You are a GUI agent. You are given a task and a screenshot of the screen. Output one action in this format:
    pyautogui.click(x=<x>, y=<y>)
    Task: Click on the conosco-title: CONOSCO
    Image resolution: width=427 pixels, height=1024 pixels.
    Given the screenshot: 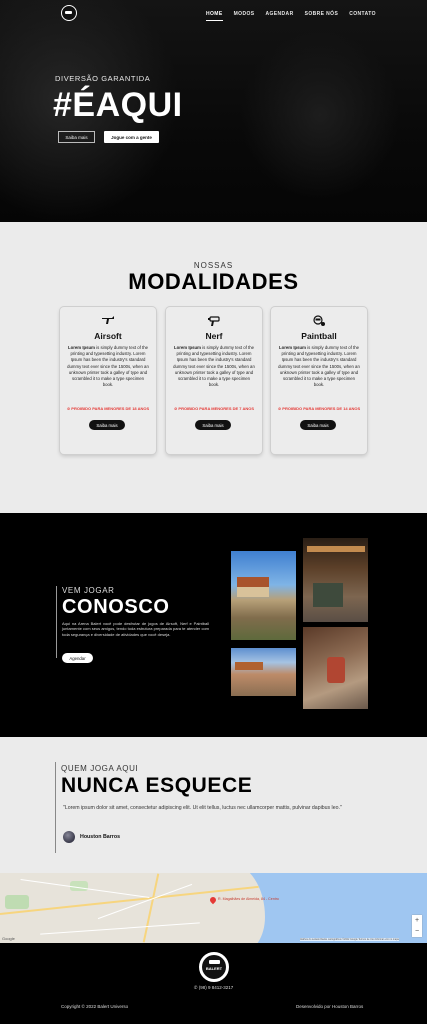 What is the action you would take?
    pyautogui.click(x=116, y=607)
    